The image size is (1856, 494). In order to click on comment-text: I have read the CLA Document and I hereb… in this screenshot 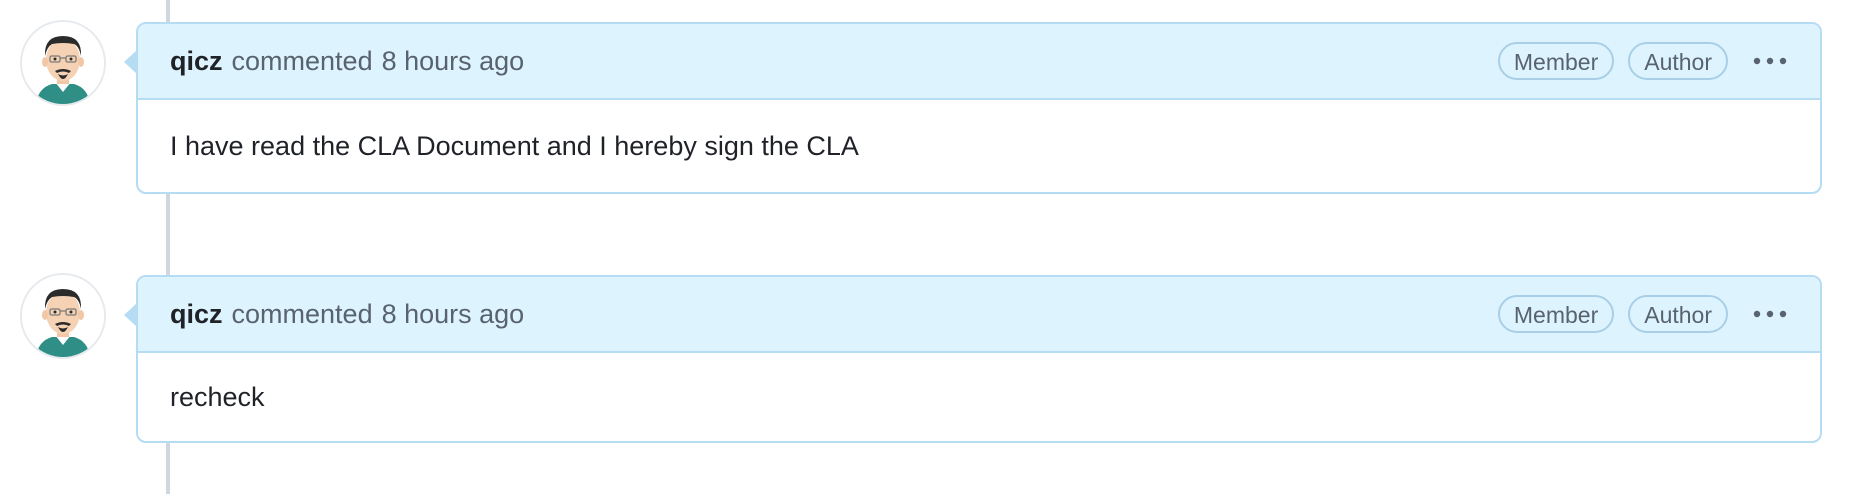, I will do `click(514, 145)`.